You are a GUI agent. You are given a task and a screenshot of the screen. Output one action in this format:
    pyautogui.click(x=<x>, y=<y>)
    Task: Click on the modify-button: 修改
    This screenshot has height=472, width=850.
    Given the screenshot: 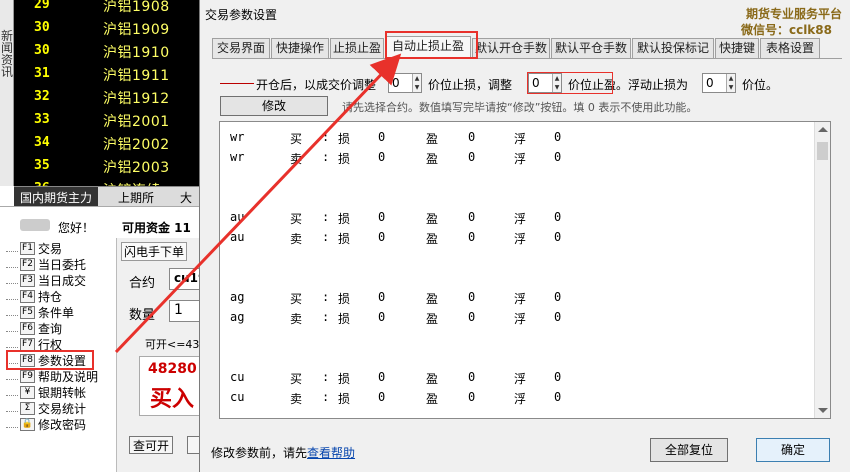 What is the action you would take?
    pyautogui.click(x=274, y=106)
    